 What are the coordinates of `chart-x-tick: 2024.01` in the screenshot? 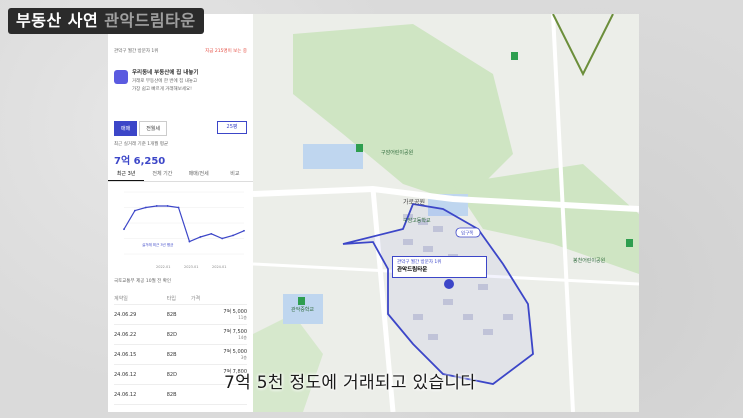 It's located at (219, 267).